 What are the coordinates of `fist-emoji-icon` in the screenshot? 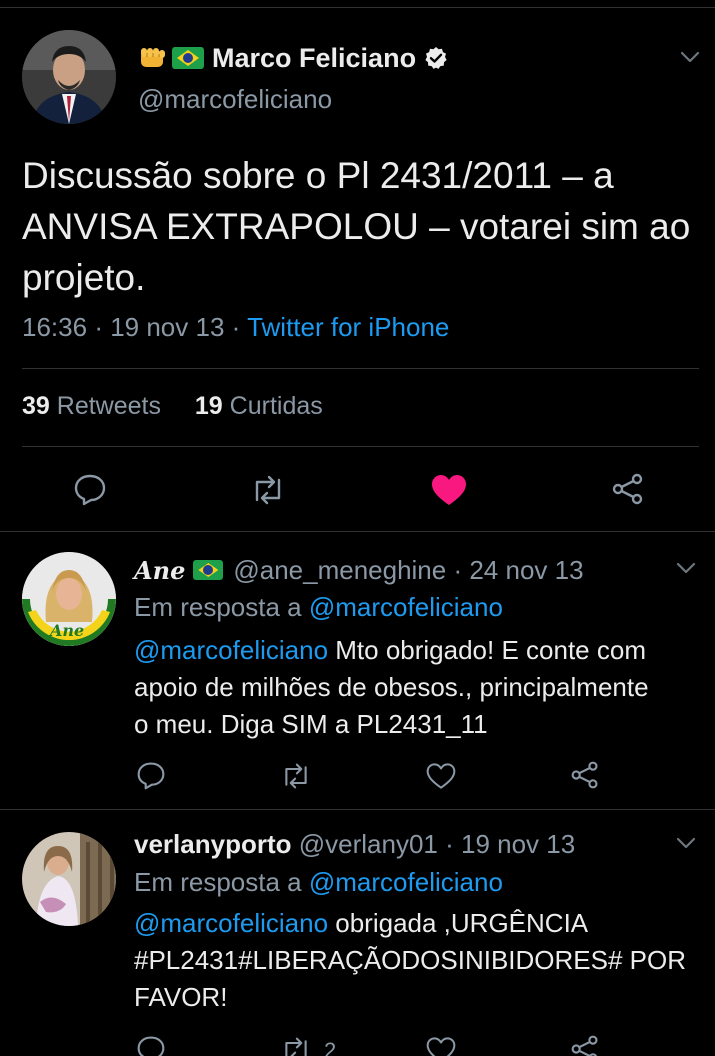 It's located at (153, 58).